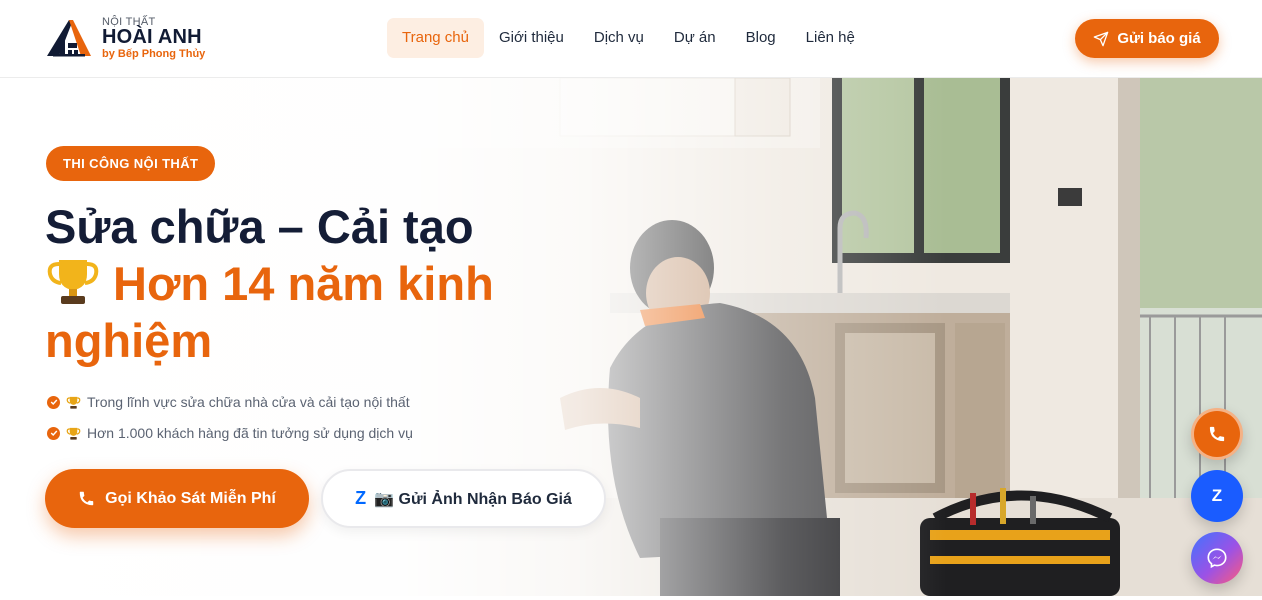 The width and height of the screenshot is (1262, 600). Describe the element at coordinates (1159, 38) in the screenshot. I see `send-quote-label: Gửi báo giá` at that location.